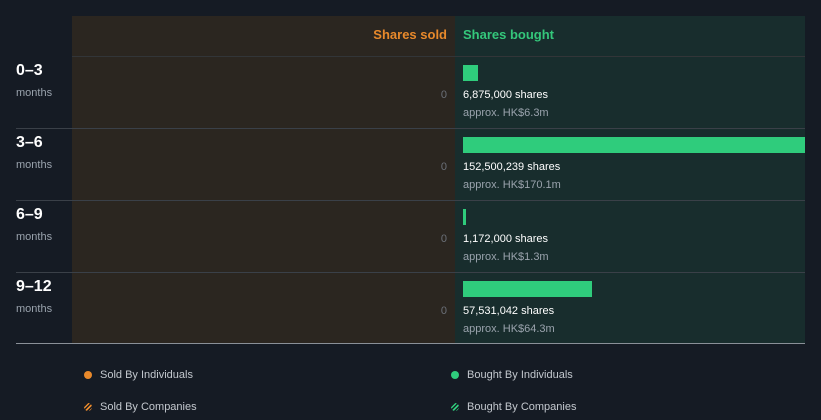 The height and width of the screenshot is (420, 821). What do you see at coordinates (455, 375) in the screenshot?
I see `bought-individuals-swatch` at bounding box center [455, 375].